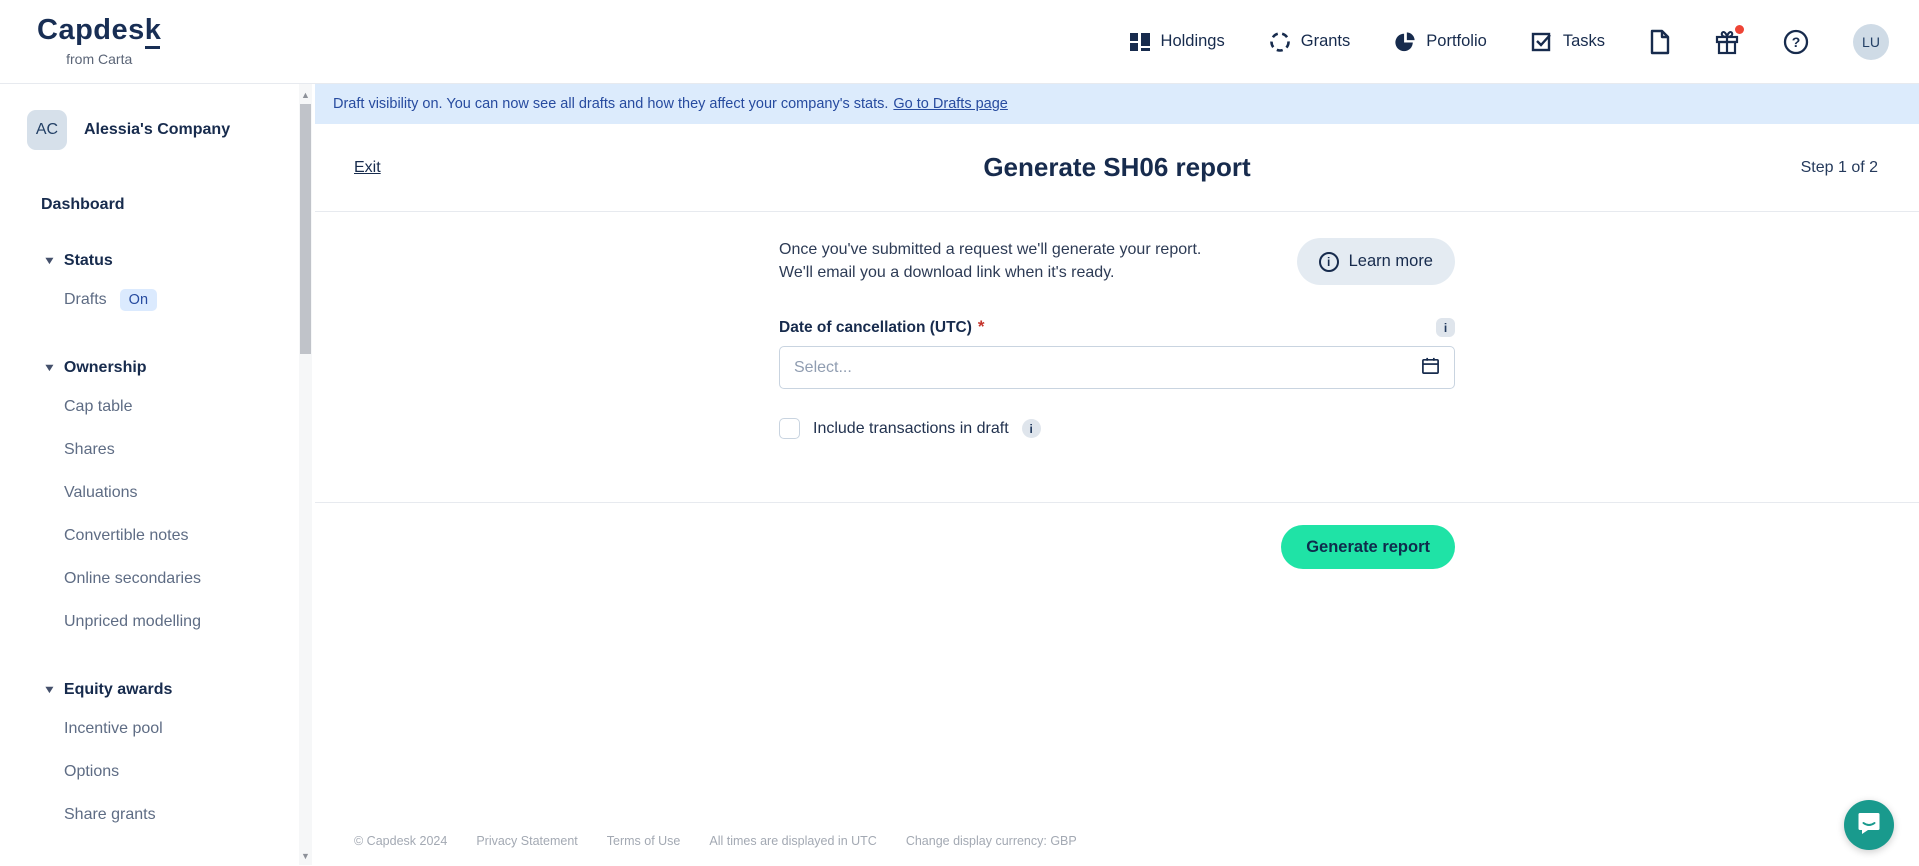 The height and width of the screenshot is (866, 1919). Describe the element at coordinates (178, 205) in the screenshot. I see `sidebar-item-dashboard: Dashboard` at that location.